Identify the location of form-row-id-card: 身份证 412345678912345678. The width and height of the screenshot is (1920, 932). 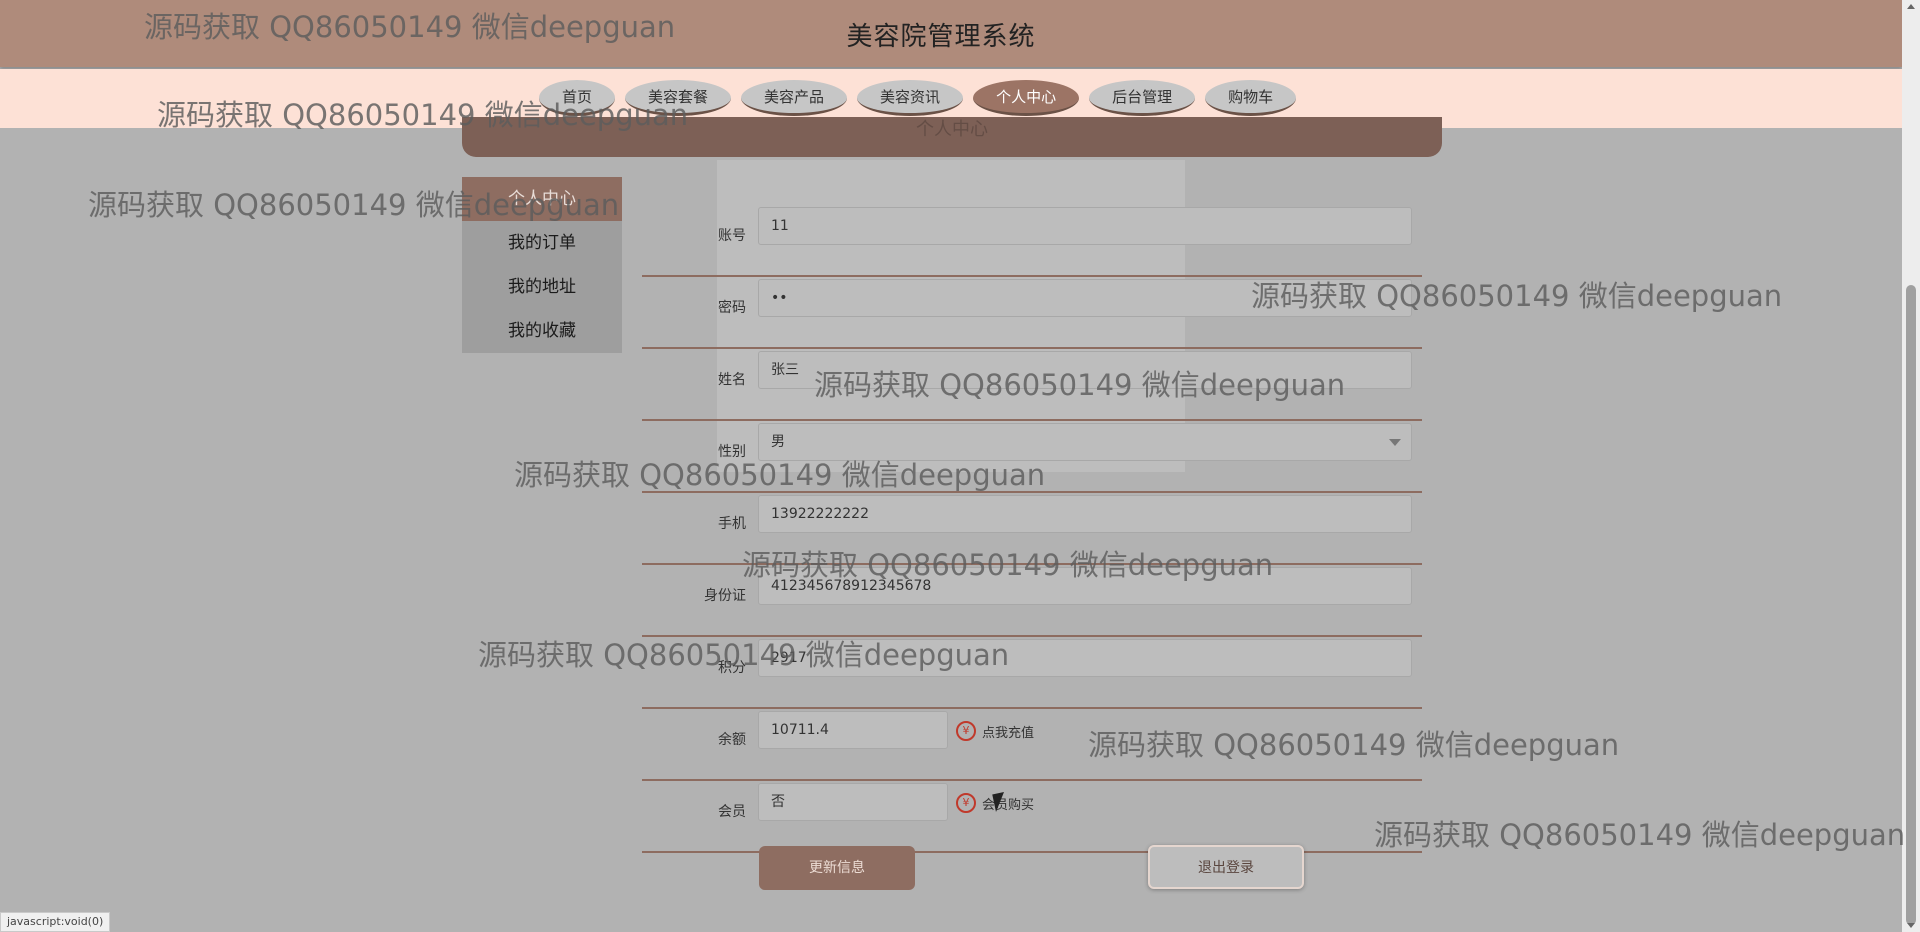
(1032, 601).